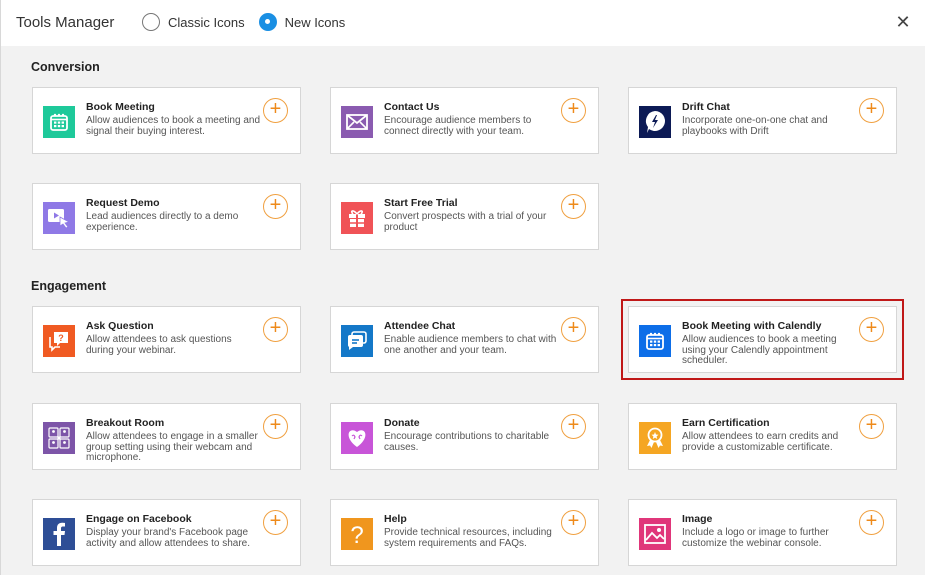  Describe the element at coordinates (65, 67) in the screenshot. I see `section-title-conversion: Conversion` at that location.